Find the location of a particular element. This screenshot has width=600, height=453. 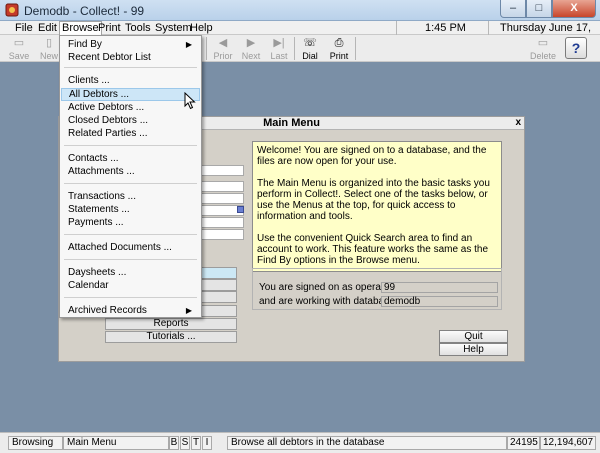

menu-browse: Browse is located at coordinates (80, 28).